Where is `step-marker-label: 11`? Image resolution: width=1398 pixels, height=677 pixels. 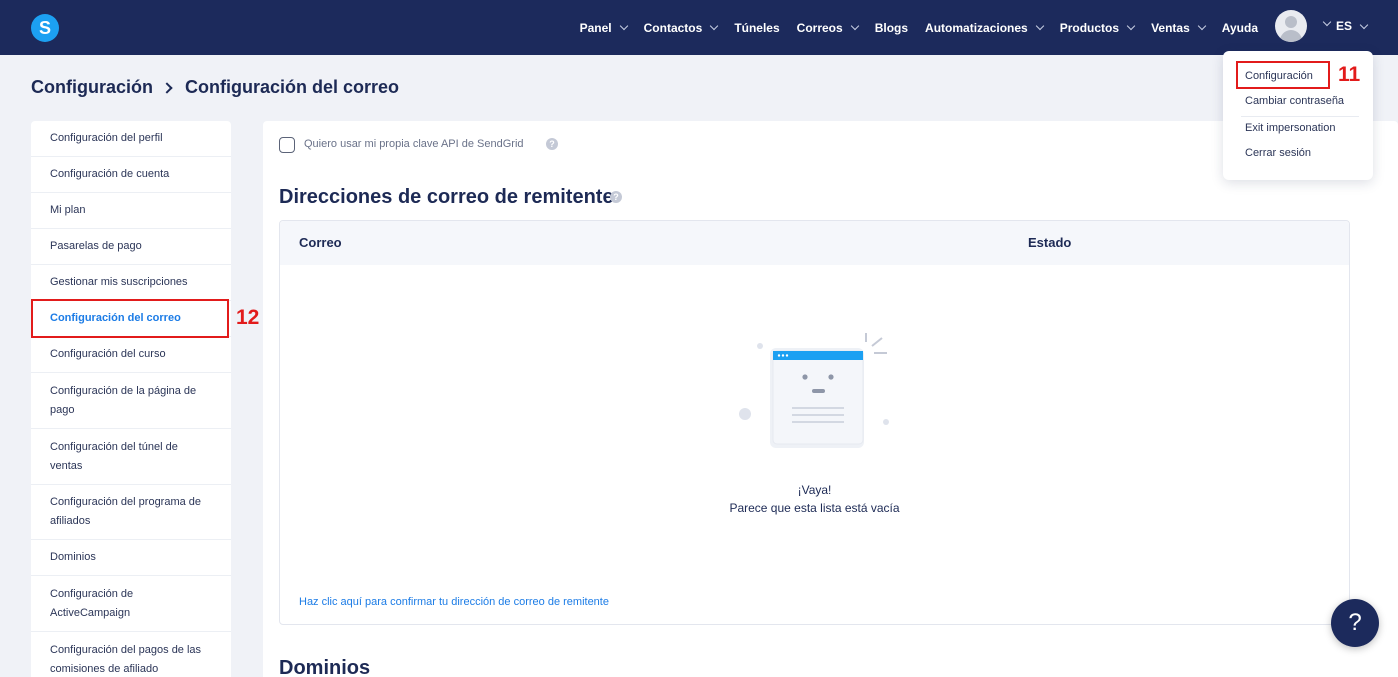
step-marker-label: 11 is located at coordinates (1349, 74).